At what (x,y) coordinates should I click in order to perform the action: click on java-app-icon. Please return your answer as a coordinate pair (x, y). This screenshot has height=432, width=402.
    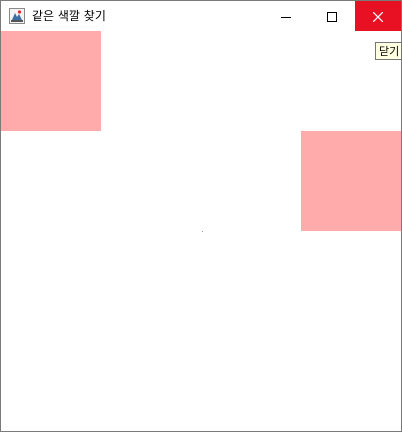
    Looking at the image, I should click on (17, 16).